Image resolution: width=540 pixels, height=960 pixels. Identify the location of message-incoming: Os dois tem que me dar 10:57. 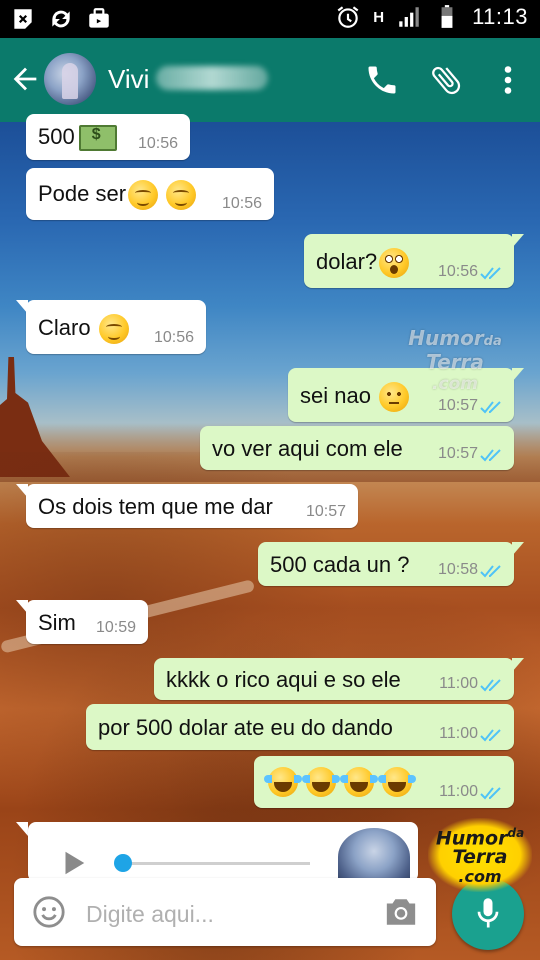
(187, 506).